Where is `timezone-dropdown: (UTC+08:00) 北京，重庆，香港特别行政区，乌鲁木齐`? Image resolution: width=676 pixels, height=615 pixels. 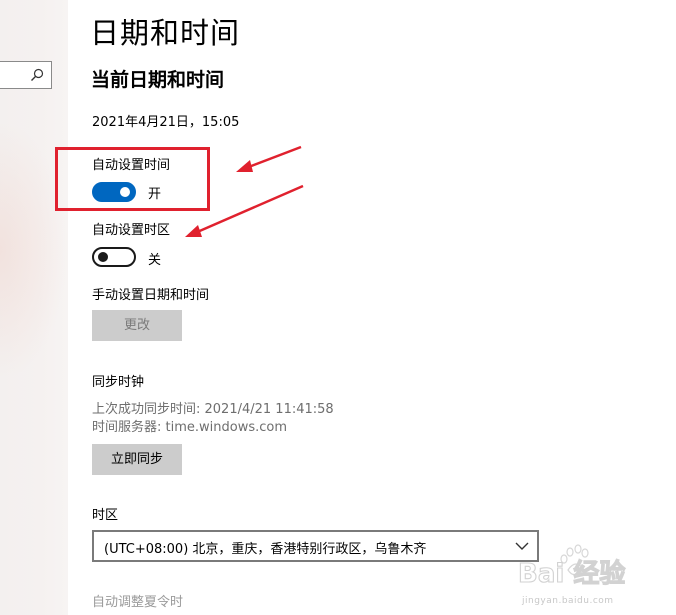 timezone-dropdown: (UTC+08:00) 北京，重庆，香港特别行政区，乌鲁木齐 is located at coordinates (315, 546).